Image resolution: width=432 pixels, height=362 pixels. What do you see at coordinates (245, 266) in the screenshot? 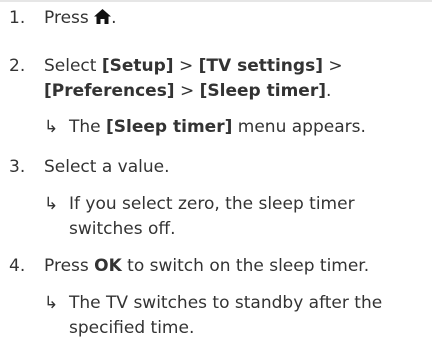
I see `step-text-rest: to switch on the sleep timer.` at bounding box center [245, 266].